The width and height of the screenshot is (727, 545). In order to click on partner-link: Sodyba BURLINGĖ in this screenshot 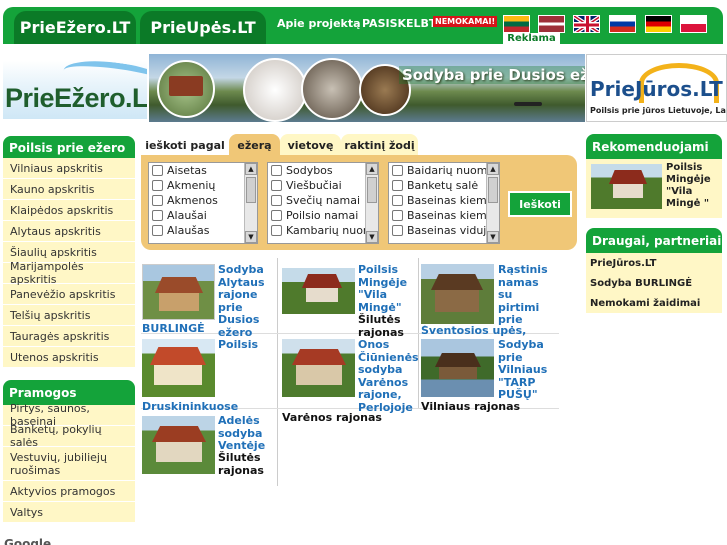, I will do `click(654, 283)`.